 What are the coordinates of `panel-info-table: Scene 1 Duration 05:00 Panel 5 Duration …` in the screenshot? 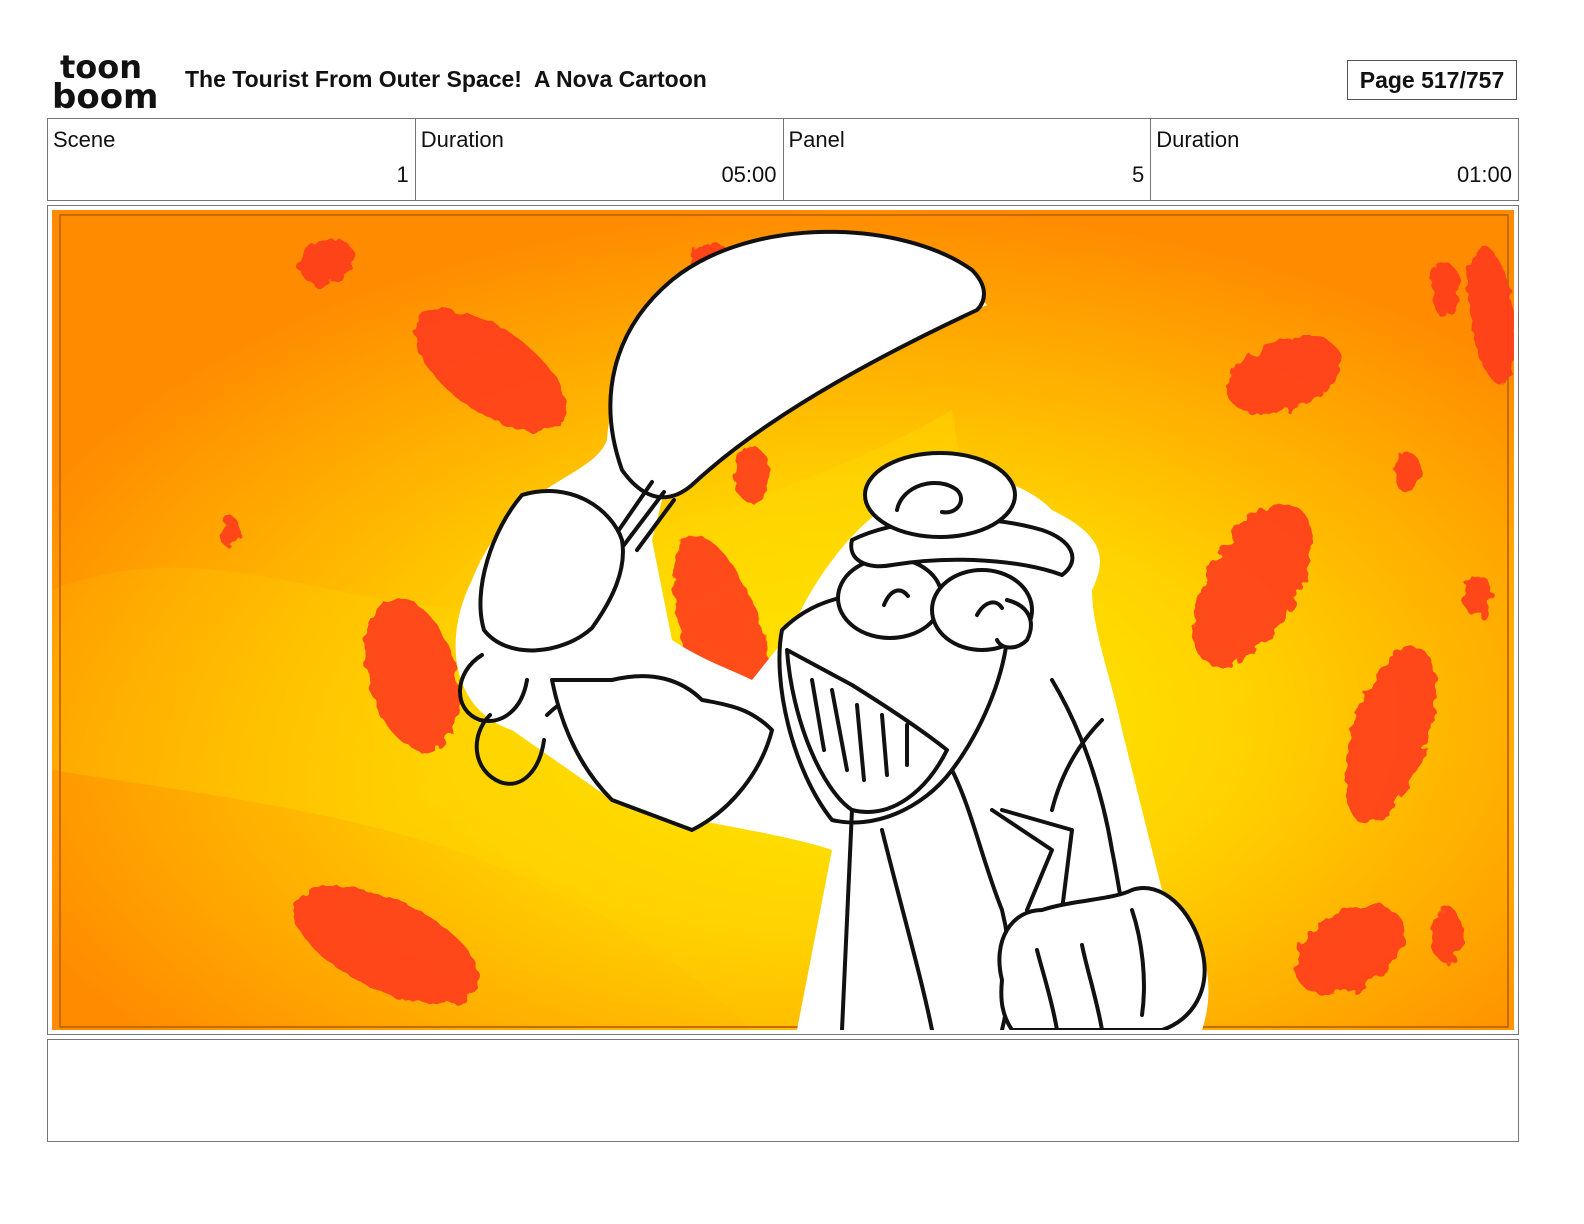 It's located at (783, 159).